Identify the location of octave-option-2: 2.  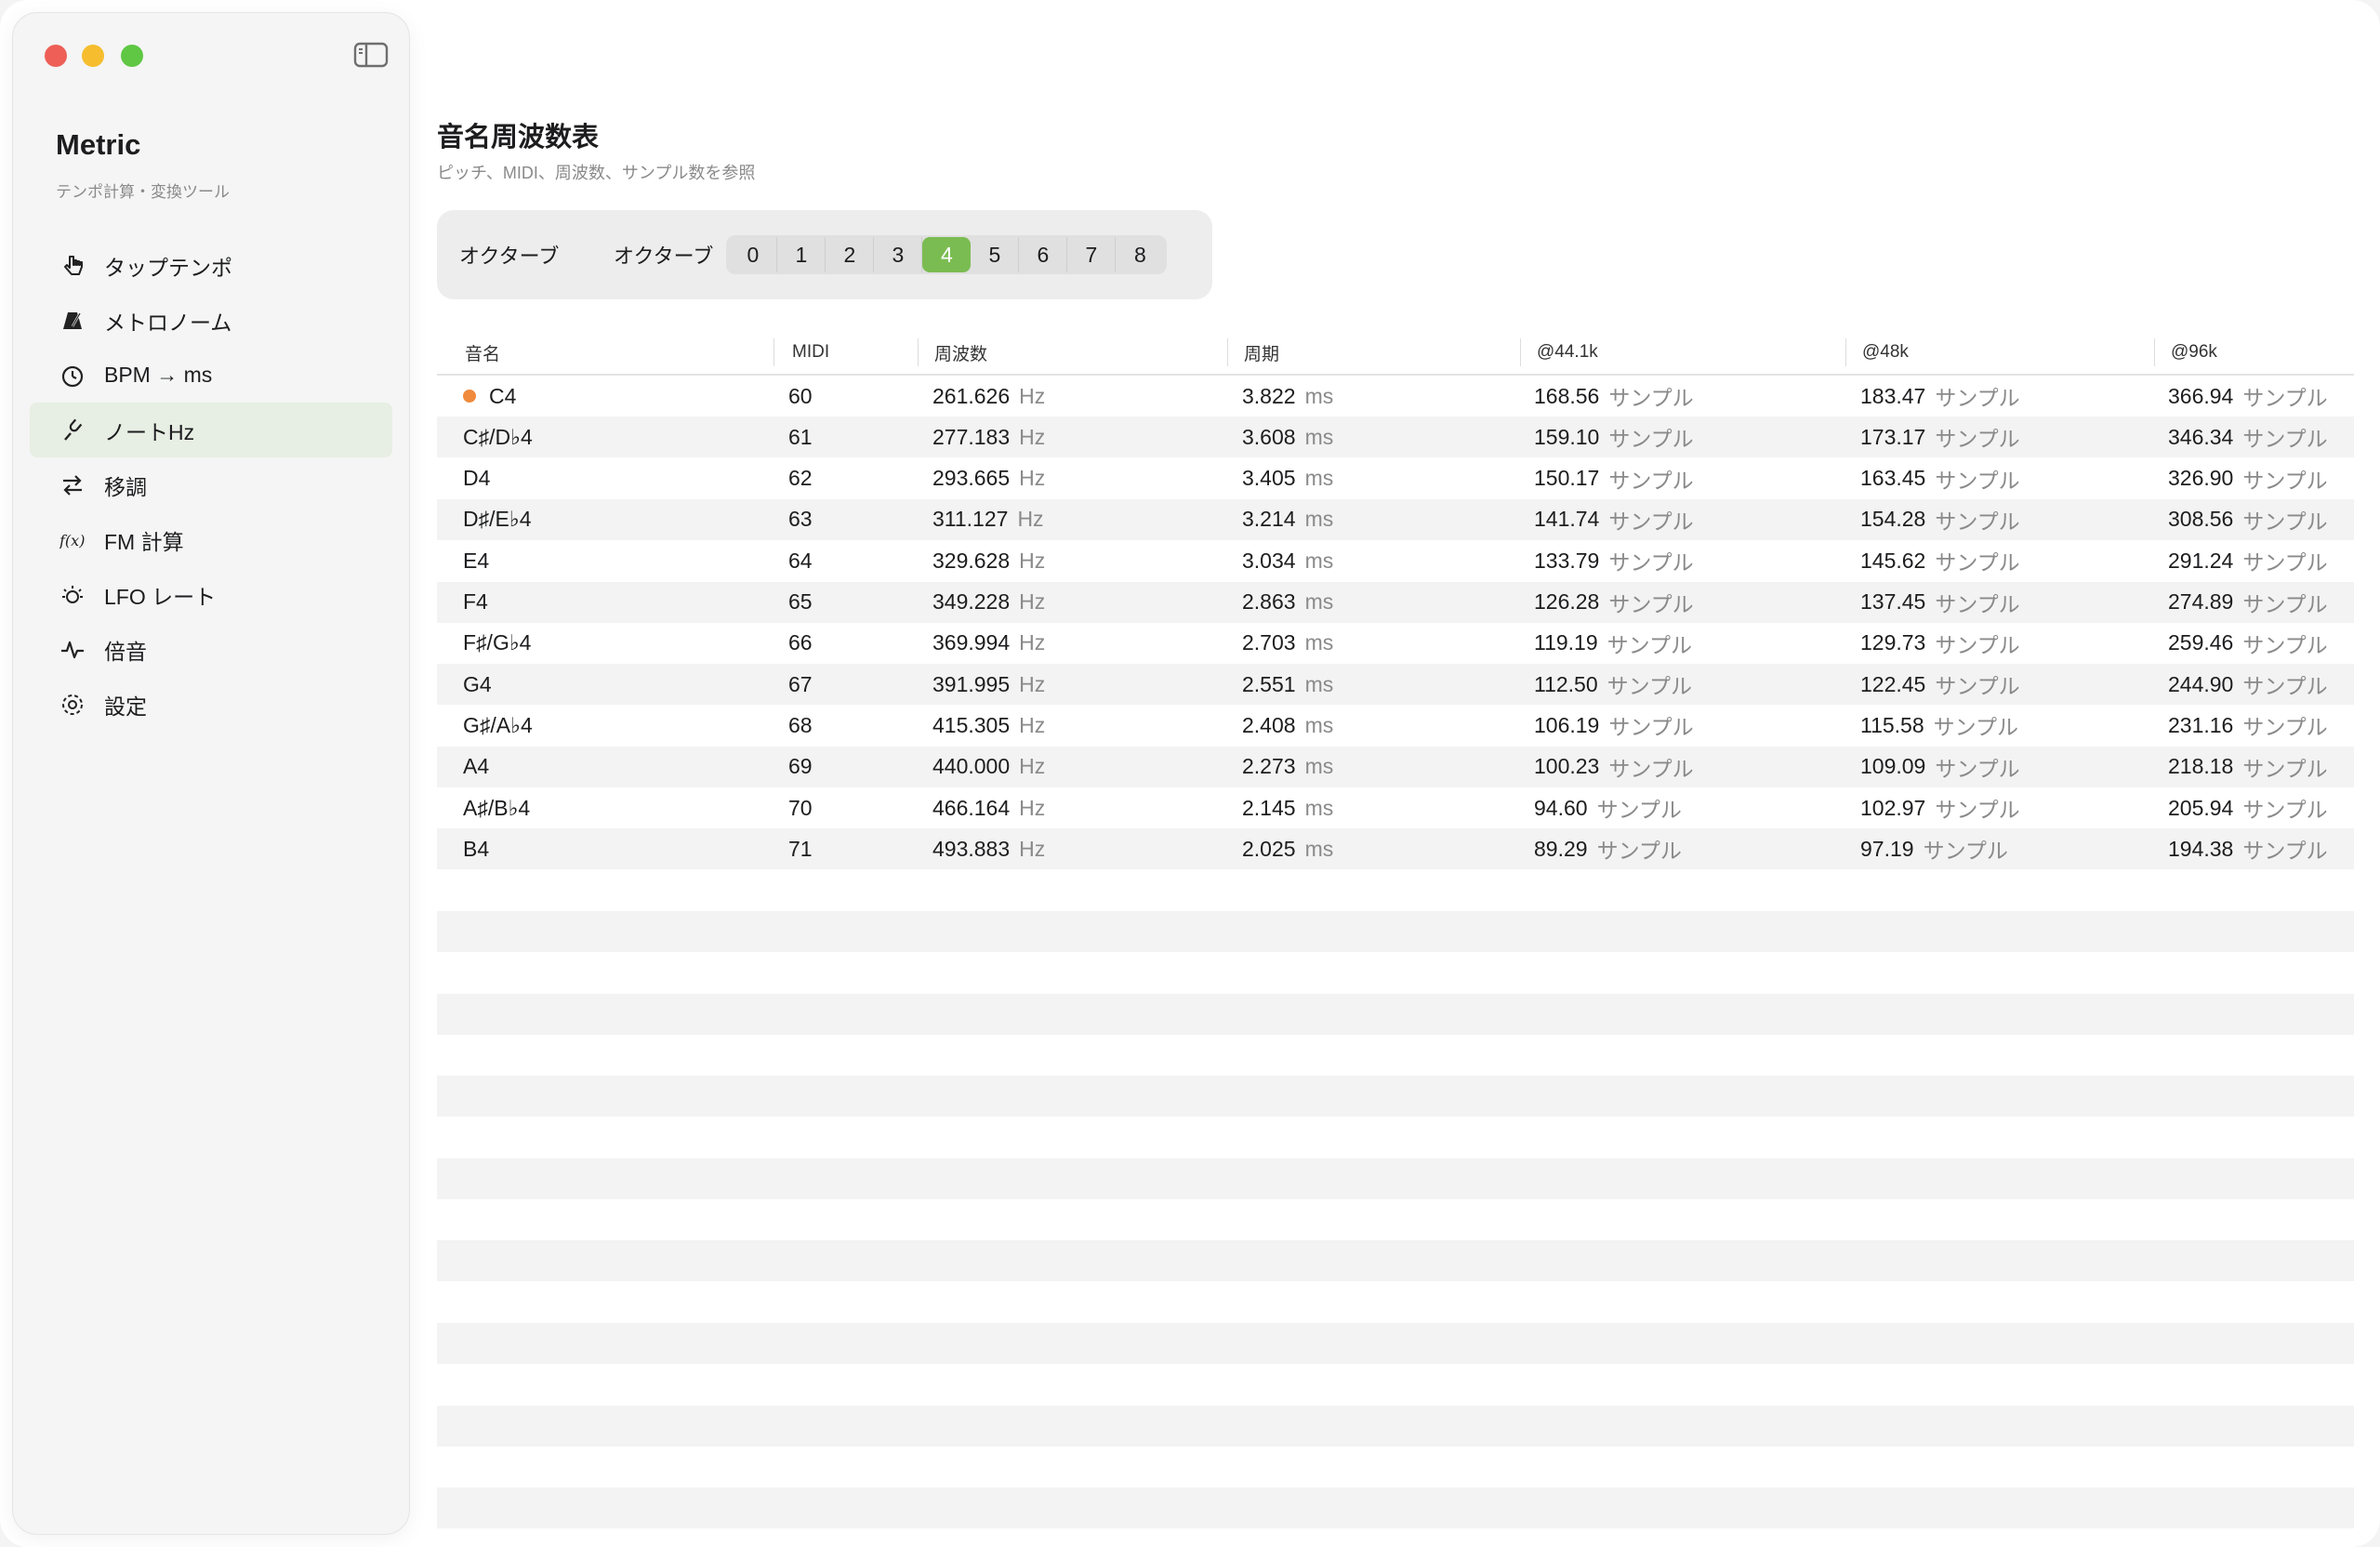
(850, 254).